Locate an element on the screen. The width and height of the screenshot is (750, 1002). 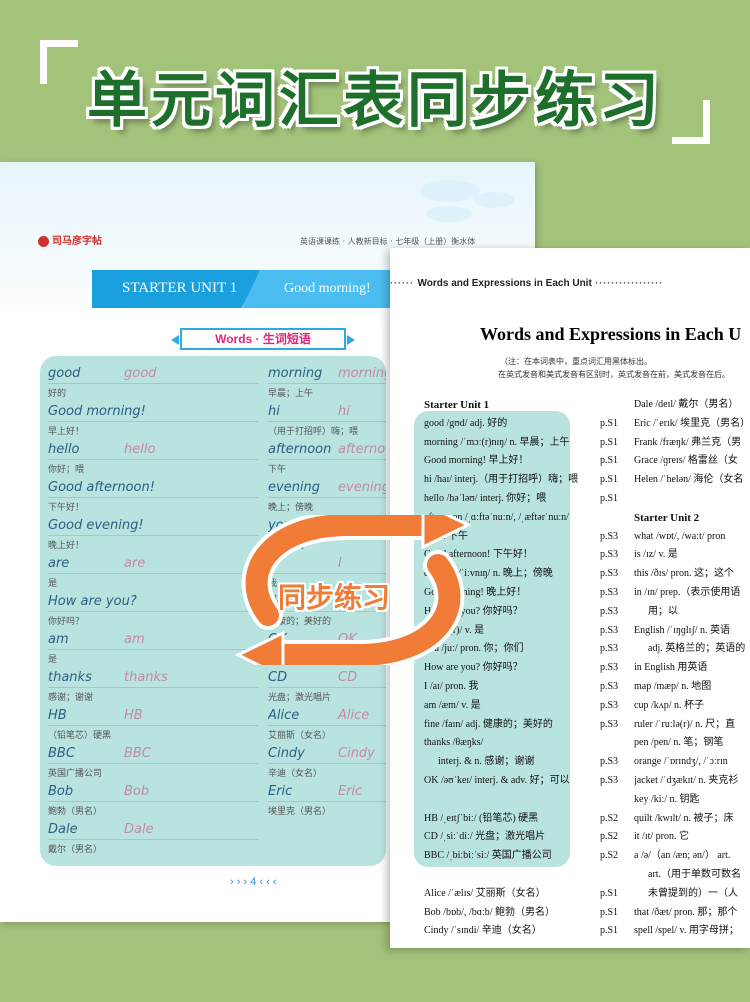
vocab-entry: spell /spel/ v. 用字母拼； is located at coordinates (686, 931).